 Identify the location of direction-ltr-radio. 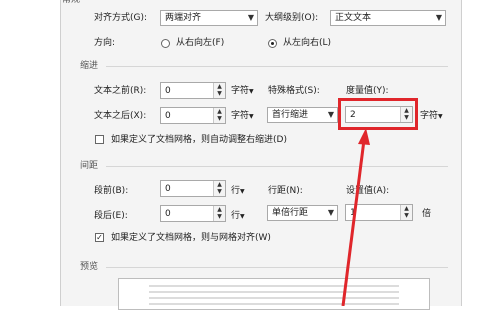
(272, 43).